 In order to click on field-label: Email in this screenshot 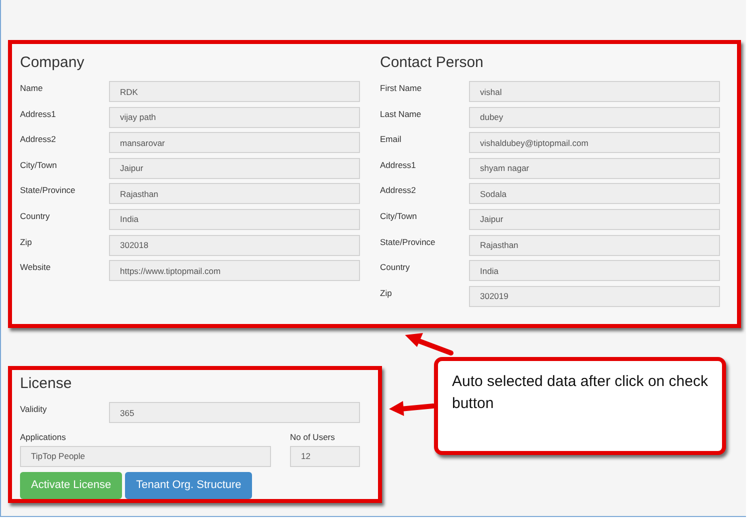, I will do `click(391, 139)`.